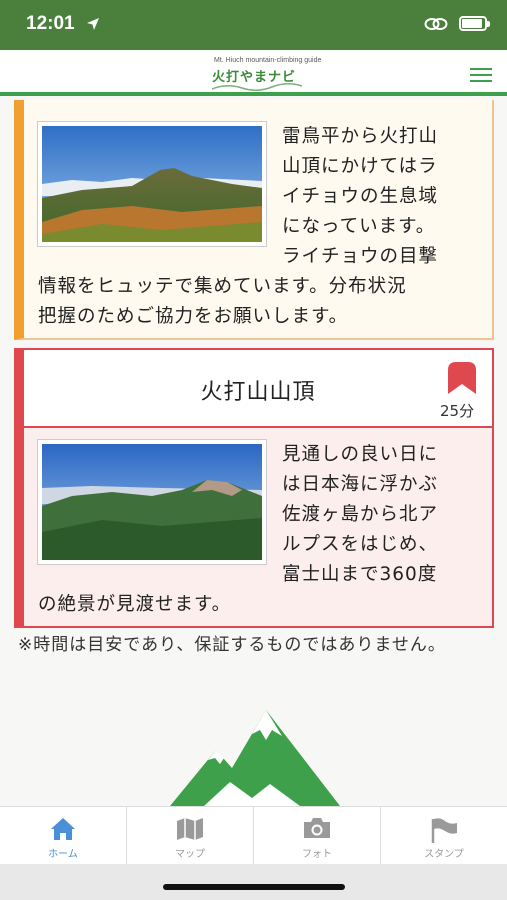 Image resolution: width=507 pixels, height=900 pixels. I want to click on map-icon, so click(190, 829).